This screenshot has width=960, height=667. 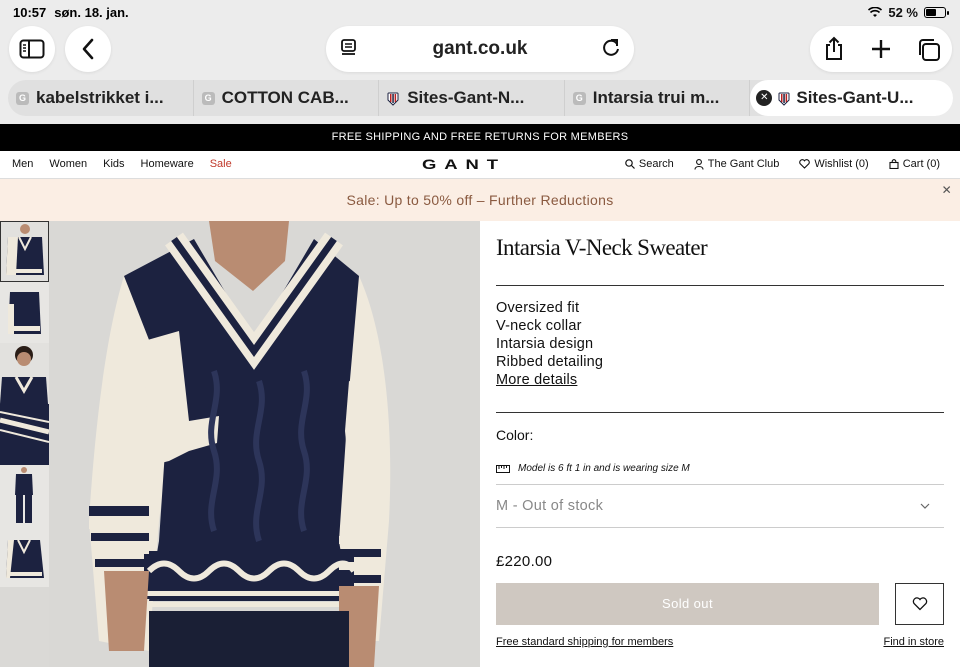 What do you see at coordinates (550, 362) in the screenshot?
I see `feature-item: Ribbed detailing` at bounding box center [550, 362].